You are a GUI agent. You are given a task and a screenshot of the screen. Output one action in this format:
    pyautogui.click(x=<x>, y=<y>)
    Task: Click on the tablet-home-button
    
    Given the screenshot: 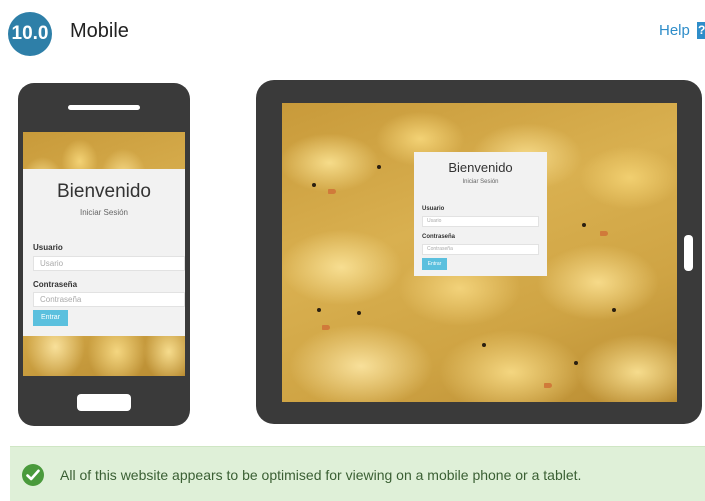 What is the action you would take?
    pyautogui.click(x=688, y=253)
    